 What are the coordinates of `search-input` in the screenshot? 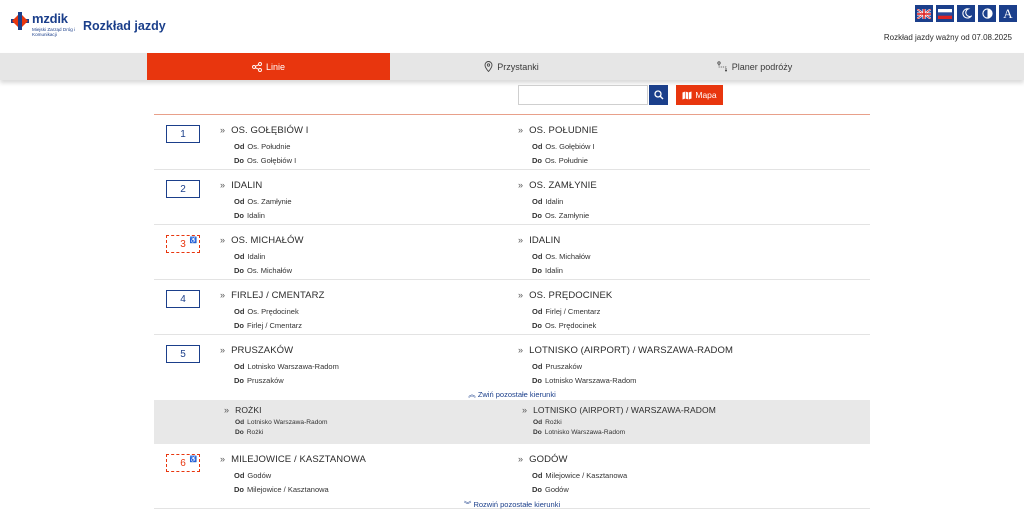 It's located at (583, 95).